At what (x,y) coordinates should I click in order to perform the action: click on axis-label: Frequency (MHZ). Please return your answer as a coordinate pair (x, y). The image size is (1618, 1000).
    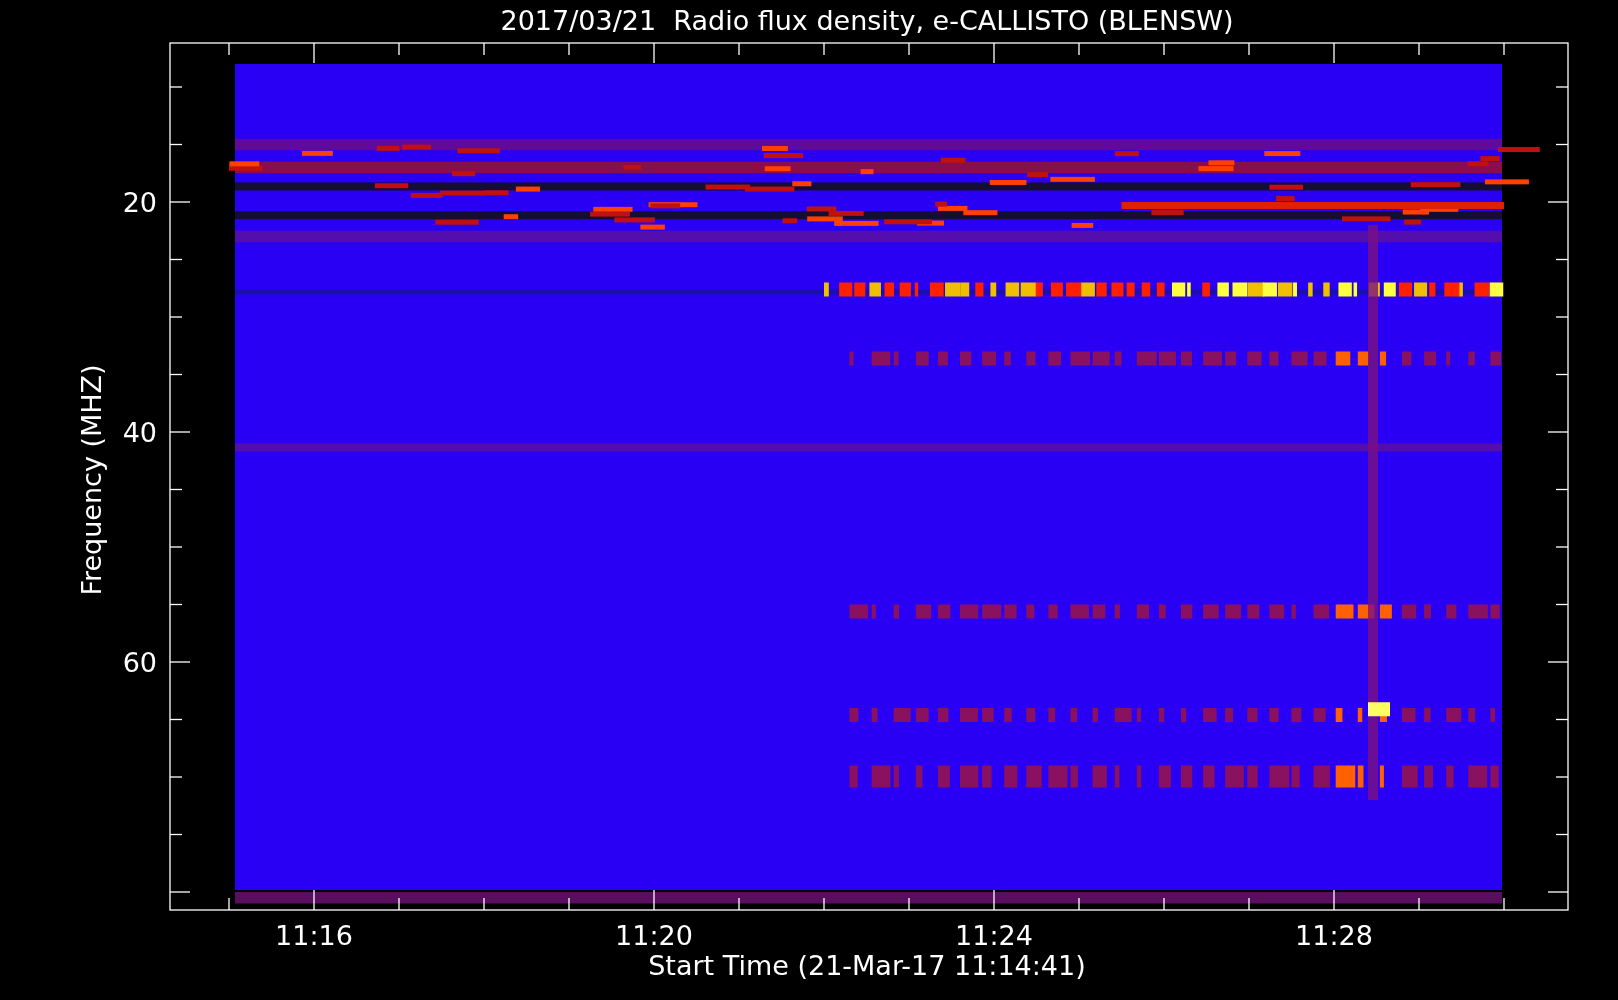
    Looking at the image, I should click on (91, 480).